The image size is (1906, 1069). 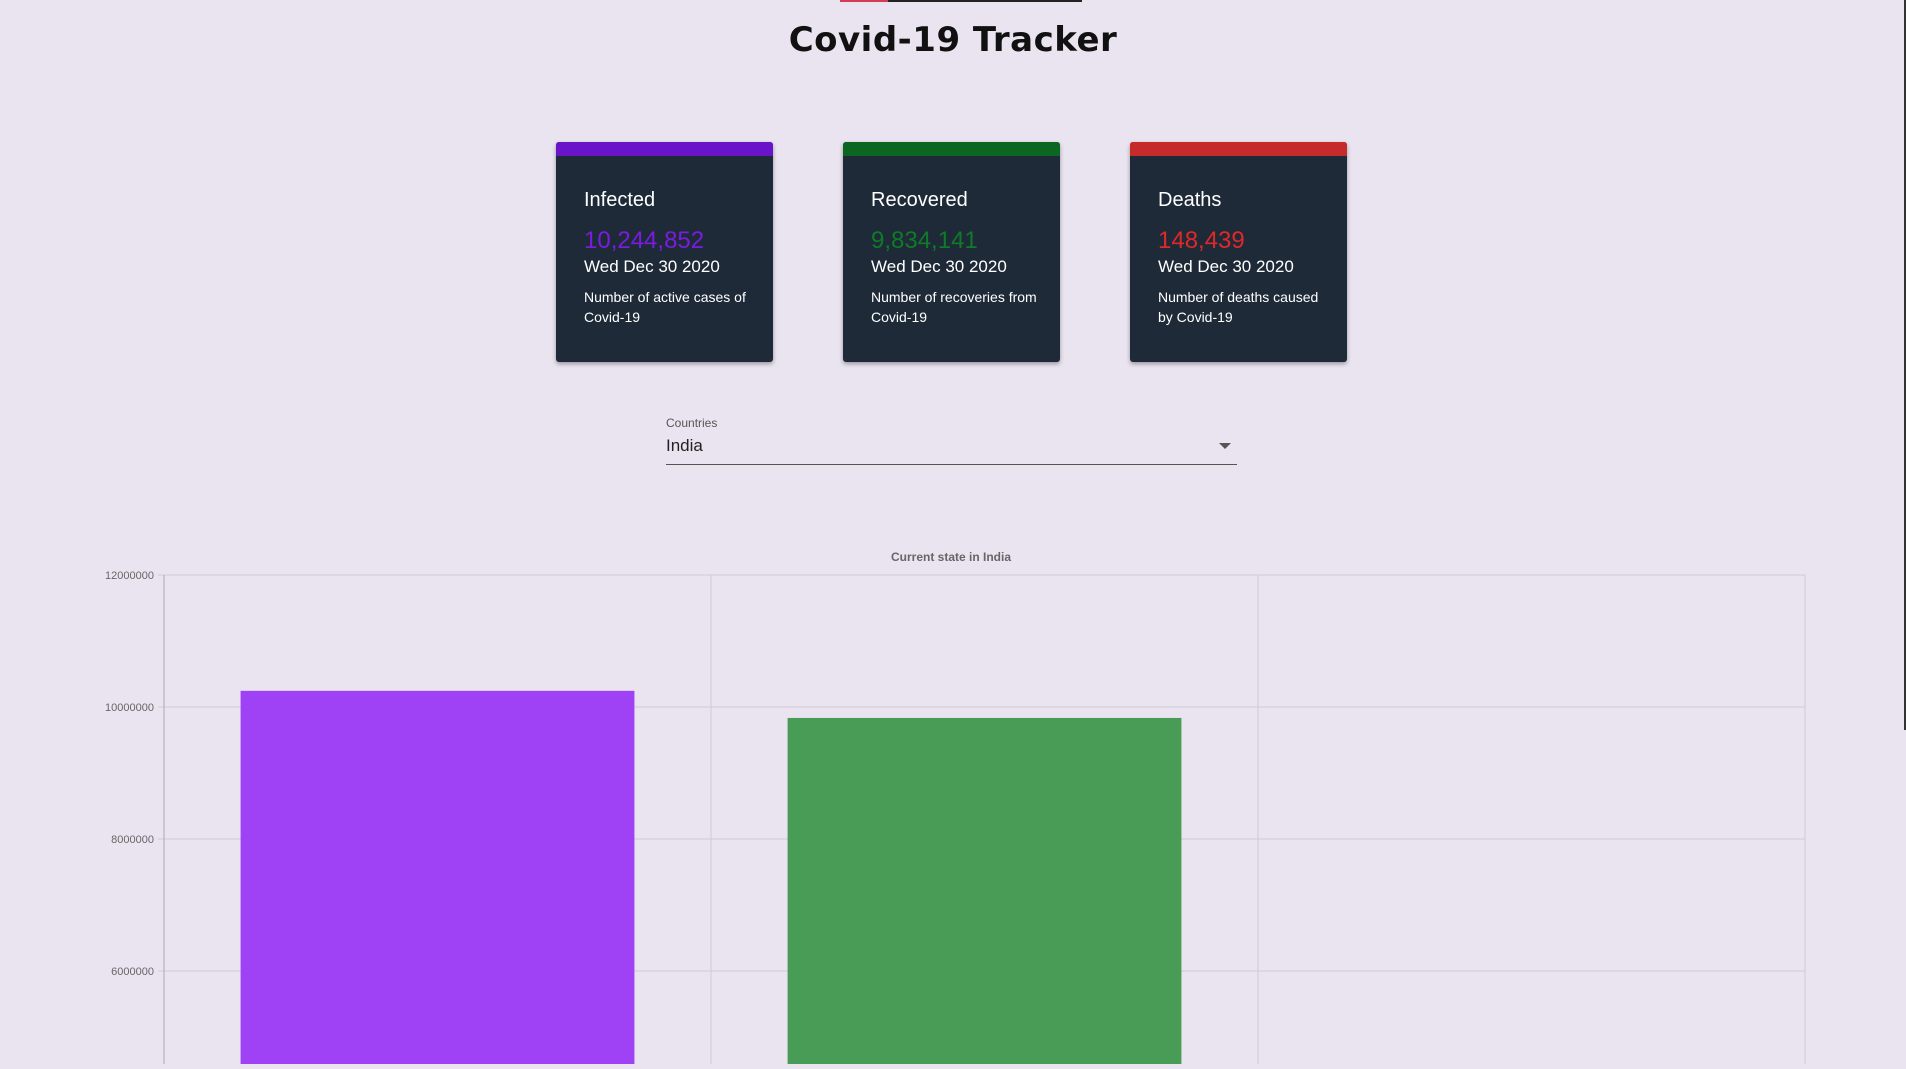 I want to click on y-tick-label: 8000000, so click(x=132, y=840).